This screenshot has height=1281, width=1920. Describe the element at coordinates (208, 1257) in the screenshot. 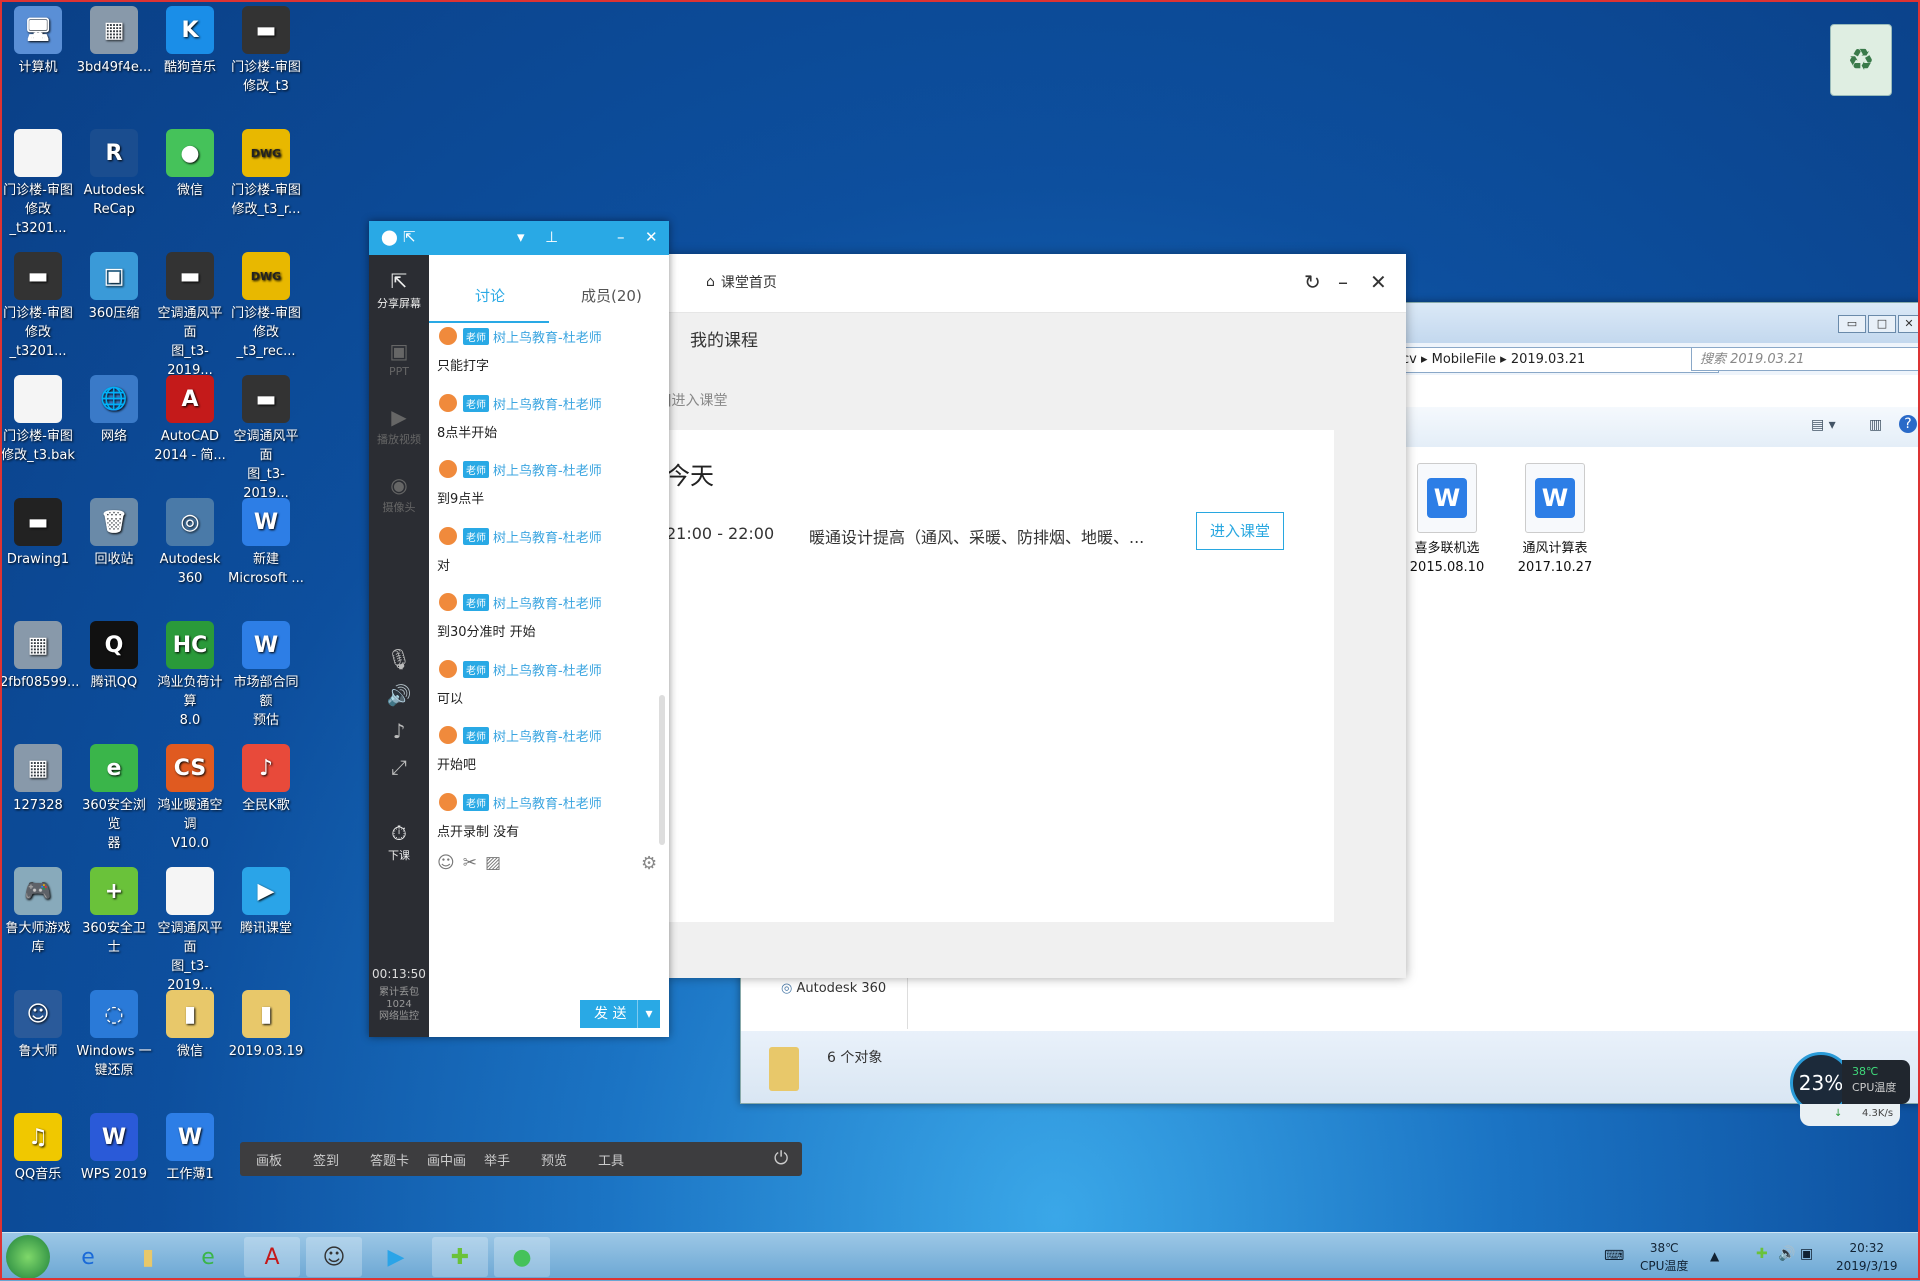

I see `browser-360-taskbar-icon: e` at that location.